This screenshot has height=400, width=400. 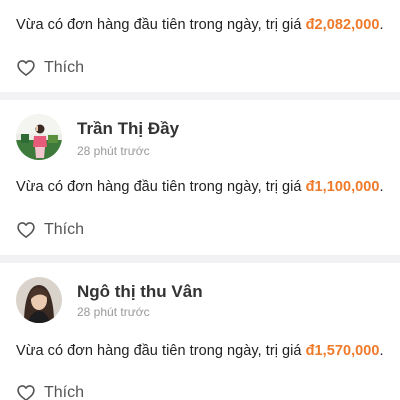 What do you see at coordinates (140, 292) in the screenshot?
I see `author-name: Ngô thị thu Vân` at bounding box center [140, 292].